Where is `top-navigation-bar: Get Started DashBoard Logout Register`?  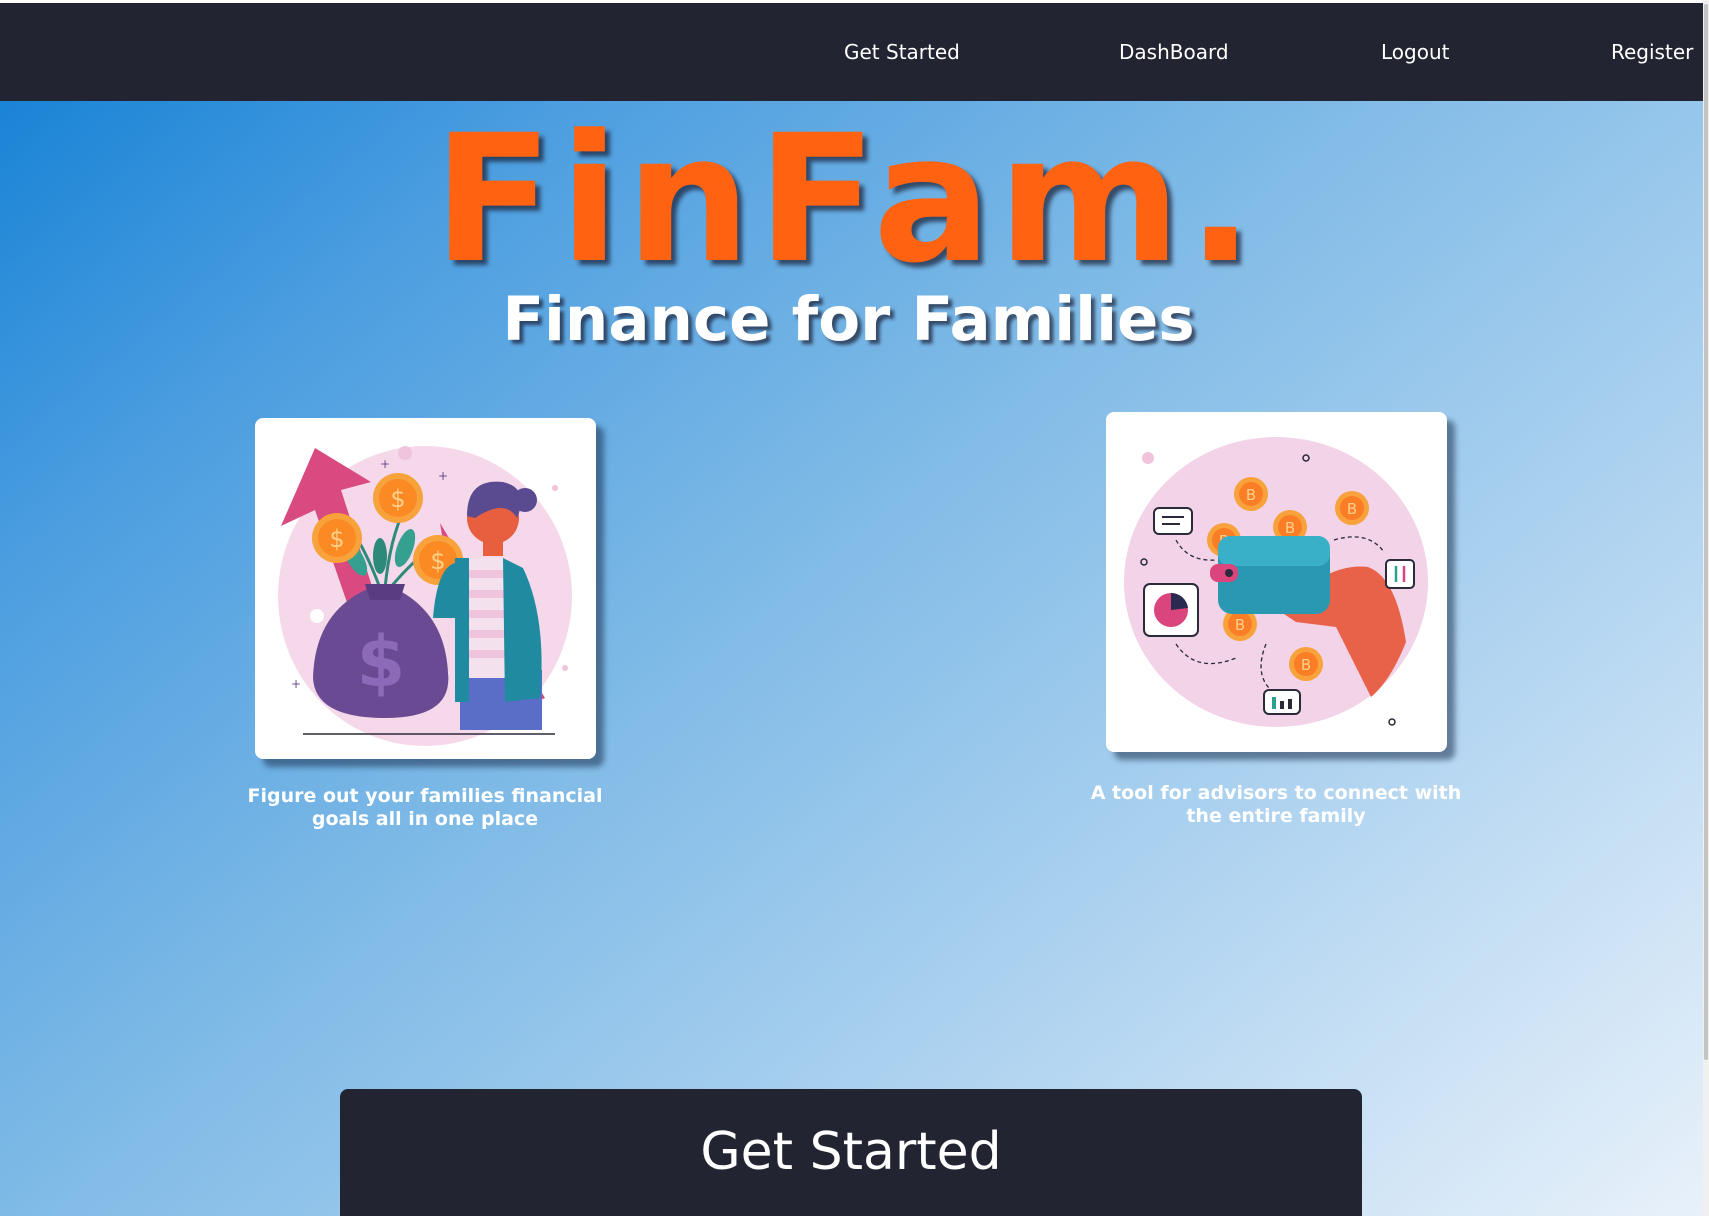
top-navigation-bar: Get Started DashBoard Logout Register is located at coordinates (851, 52).